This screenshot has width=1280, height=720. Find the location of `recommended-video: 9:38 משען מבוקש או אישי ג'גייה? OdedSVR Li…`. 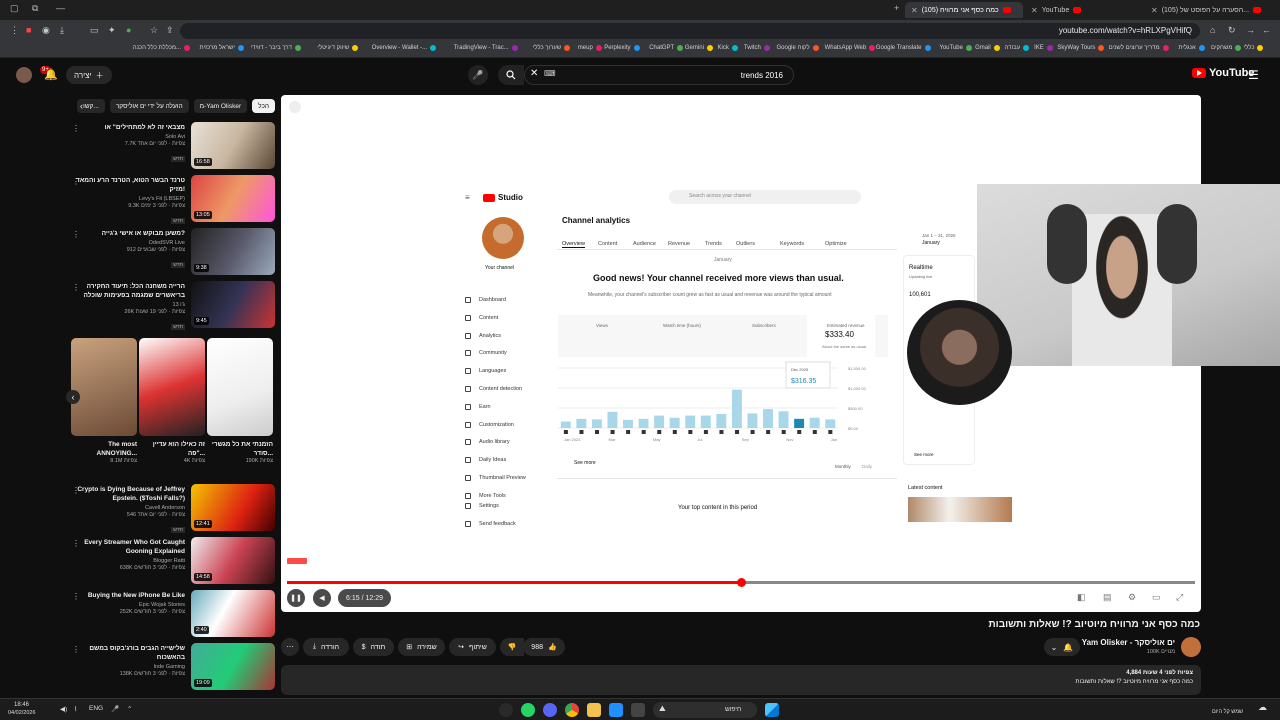

recommended-video: 9:38 משען מבוקש או אישי ג'גייה? OdedSVR Li… is located at coordinates (172, 252).